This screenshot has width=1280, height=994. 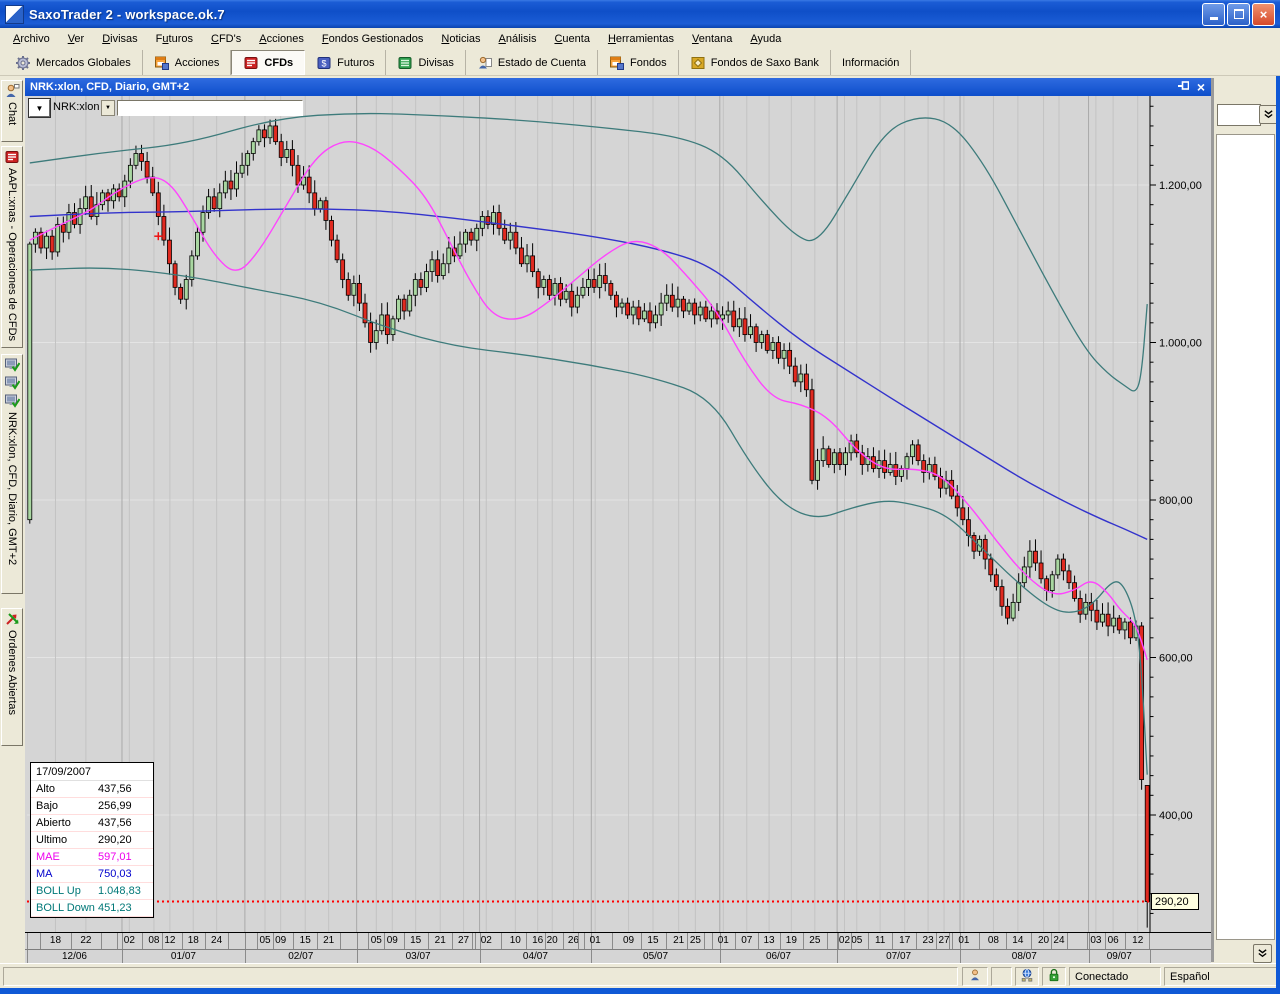 I want to click on toolbar-tab-fondos-de-saxo-bank: Fondos de Saxo Bank, so click(x=755, y=62).